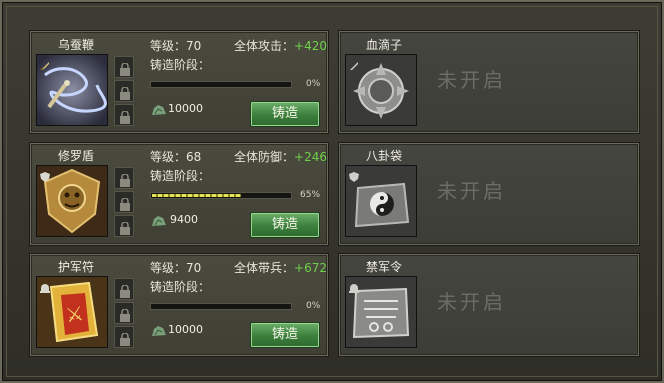 The image size is (664, 383). I want to click on item-attribute: 全体攻击：+420, so click(280, 46).